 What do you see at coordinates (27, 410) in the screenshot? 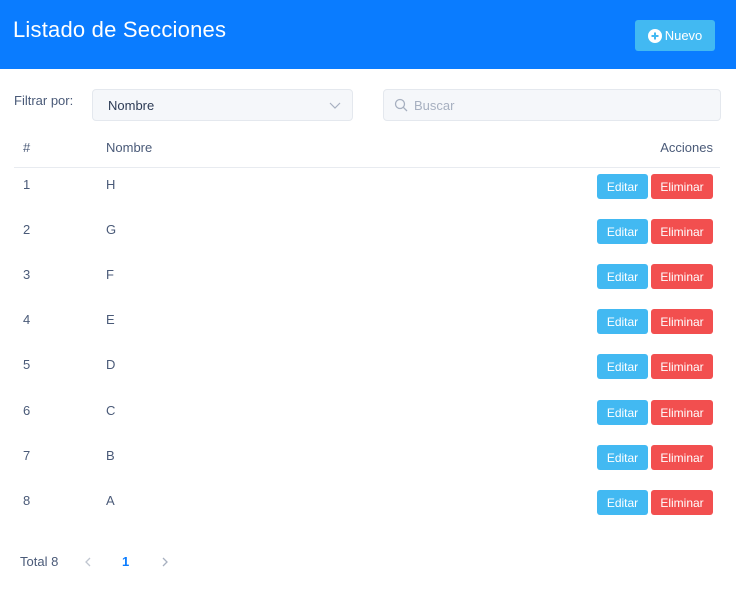
I see `row-number: 6` at bounding box center [27, 410].